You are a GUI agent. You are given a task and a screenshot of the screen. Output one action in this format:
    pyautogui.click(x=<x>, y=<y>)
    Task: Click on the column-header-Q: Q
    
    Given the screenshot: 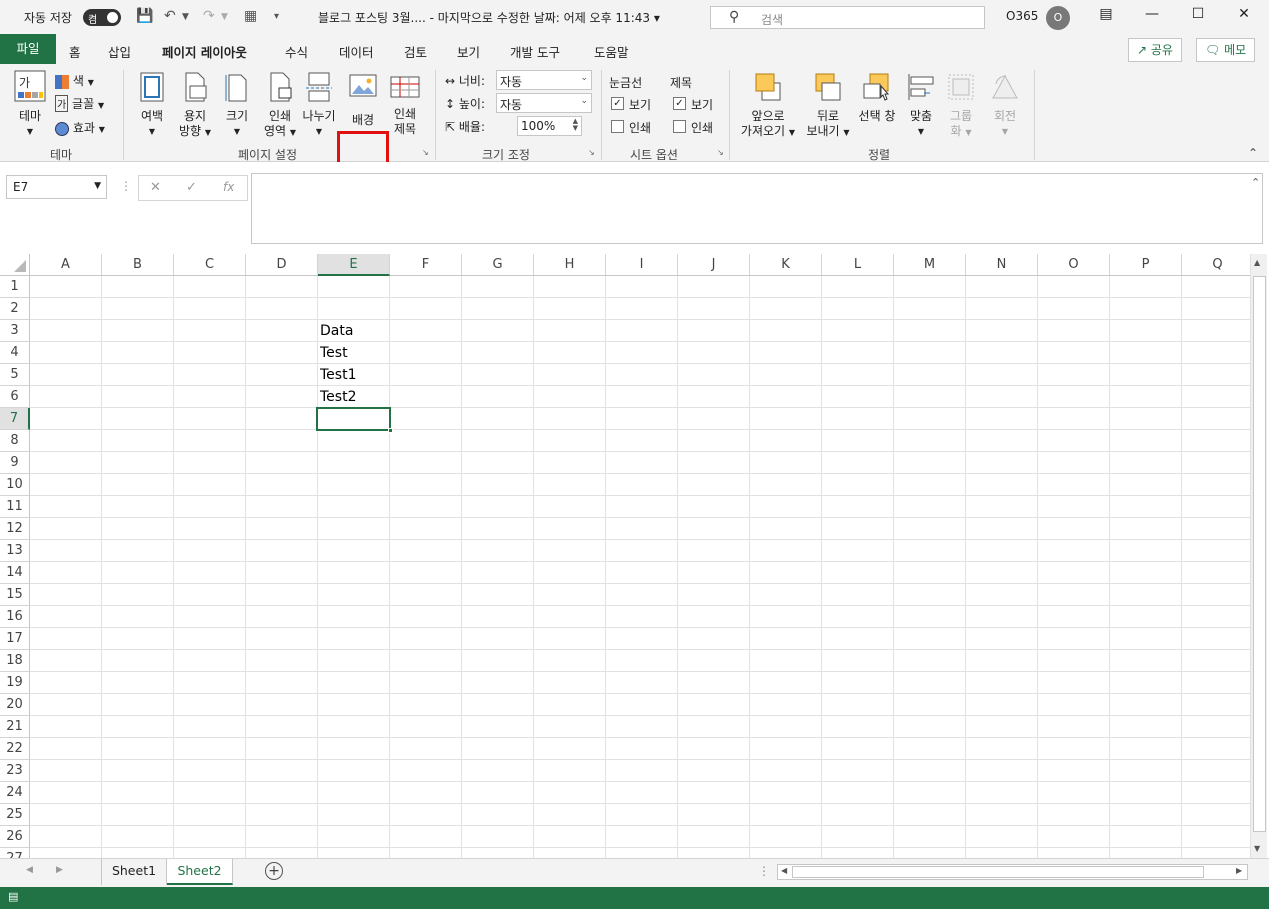 What is the action you would take?
    pyautogui.click(x=1218, y=265)
    